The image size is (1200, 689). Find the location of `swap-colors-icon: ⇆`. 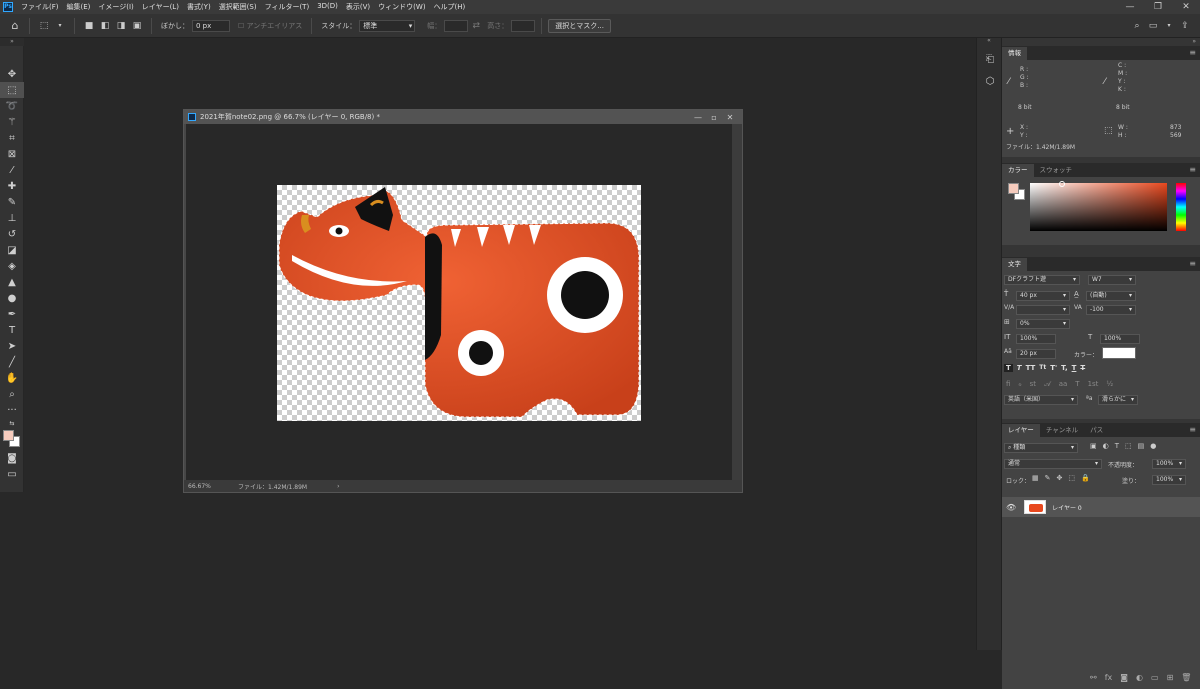

swap-colors-icon: ⇆ is located at coordinates (12, 423).